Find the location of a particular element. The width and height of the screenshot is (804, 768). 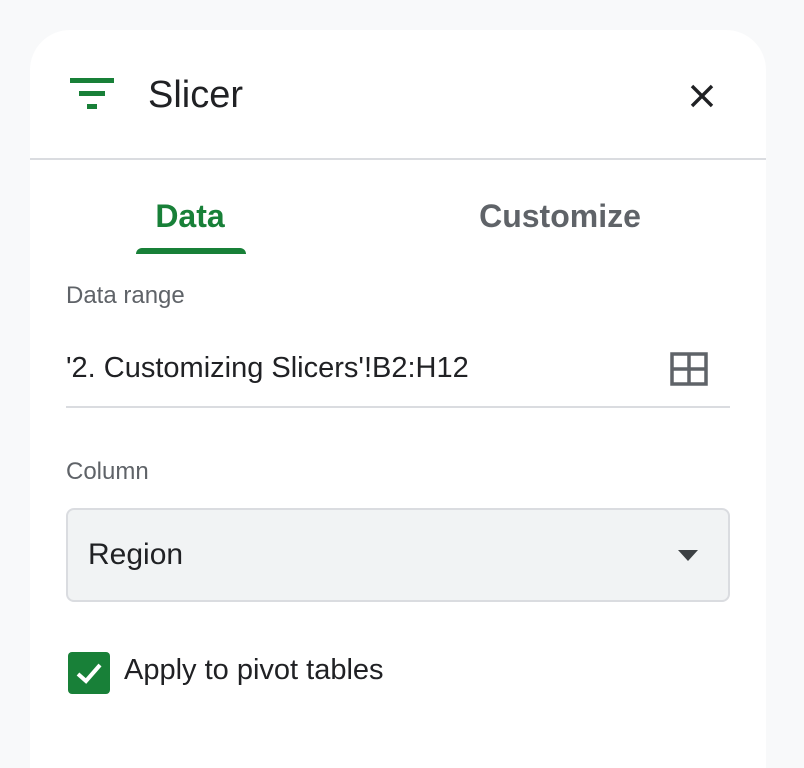

active-tab-indicator is located at coordinates (191, 251).